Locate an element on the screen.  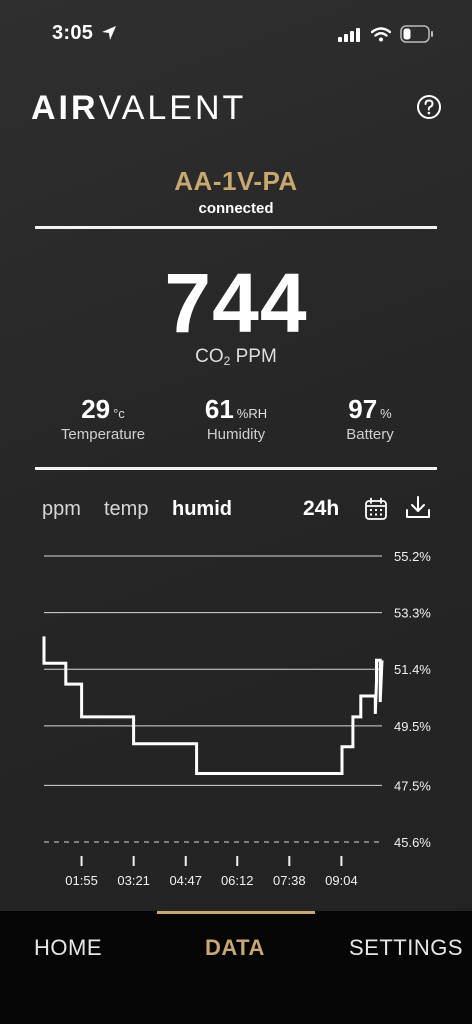
battery-value: 97 is located at coordinates (363, 409).